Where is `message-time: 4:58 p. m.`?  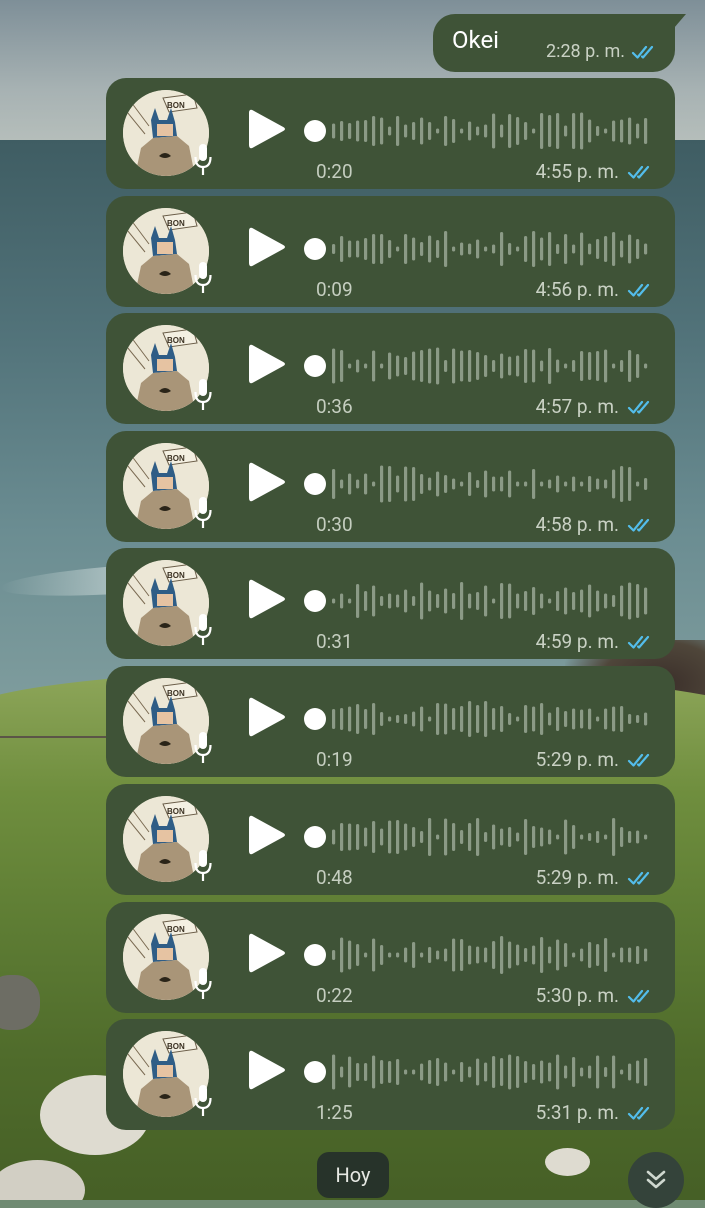 message-time: 4:58 p. m. is located at coordinates (577, 524).